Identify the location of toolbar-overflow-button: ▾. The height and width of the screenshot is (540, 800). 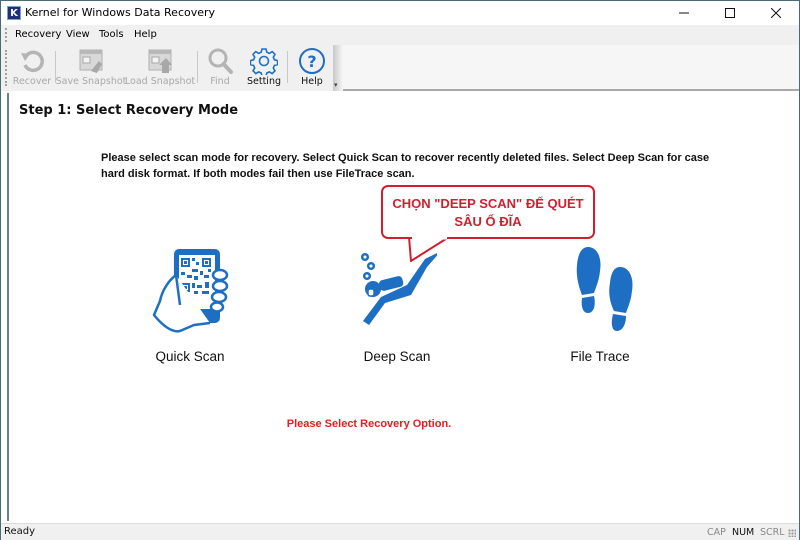
(337, 85).